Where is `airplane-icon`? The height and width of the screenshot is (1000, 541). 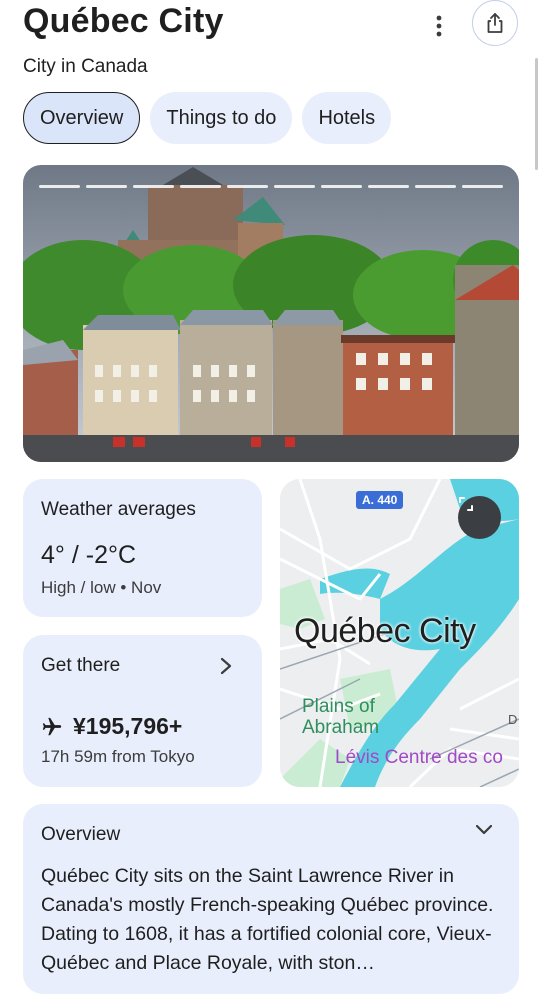
airplane-icon is located at coordinates (52, 726).